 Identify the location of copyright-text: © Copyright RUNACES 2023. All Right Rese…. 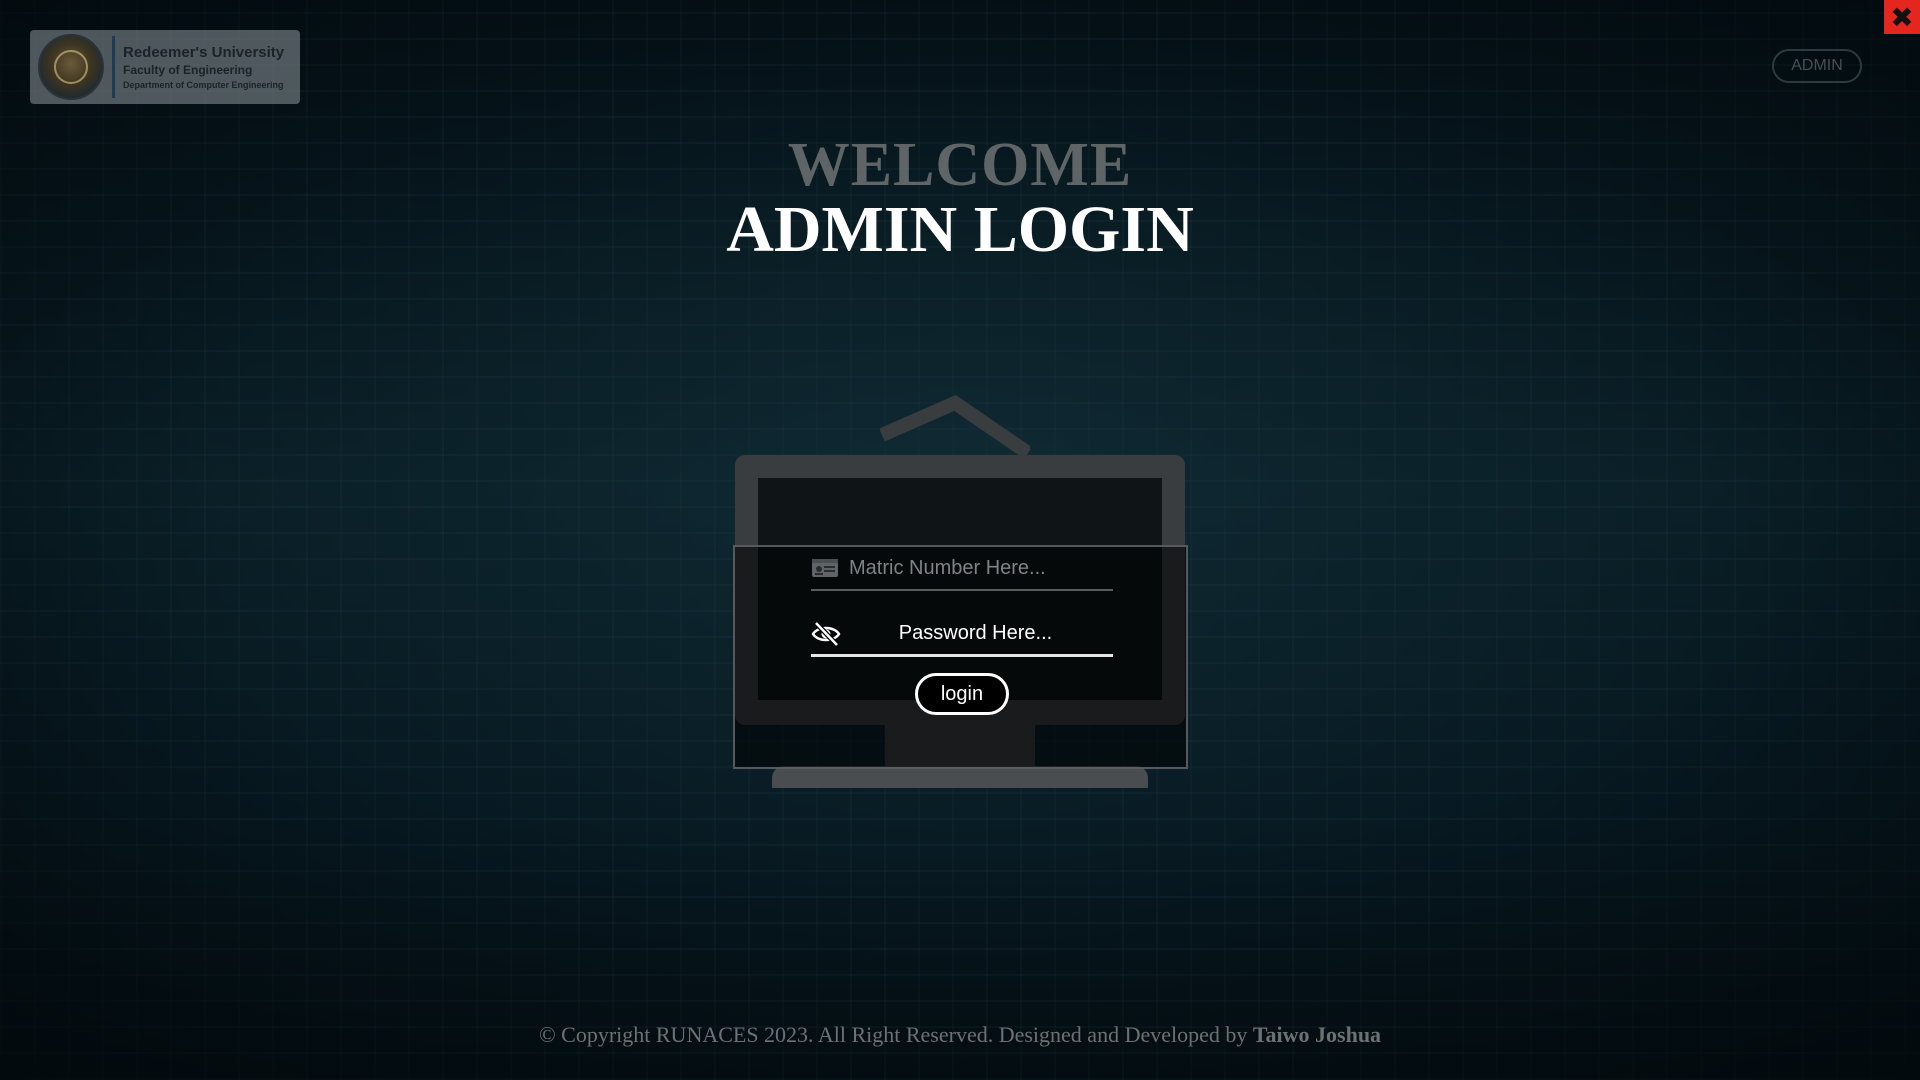
(893, 1034).